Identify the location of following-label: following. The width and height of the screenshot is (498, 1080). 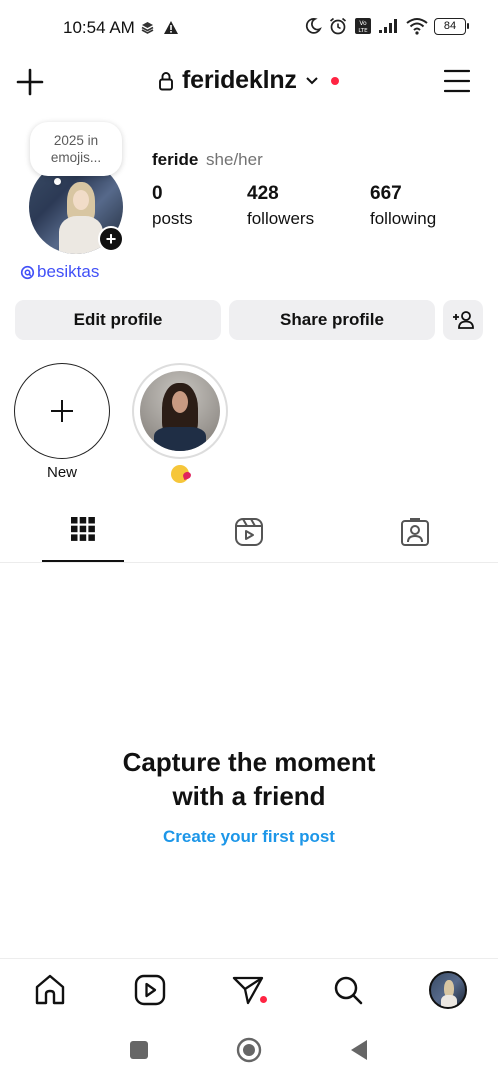
(403, 218).